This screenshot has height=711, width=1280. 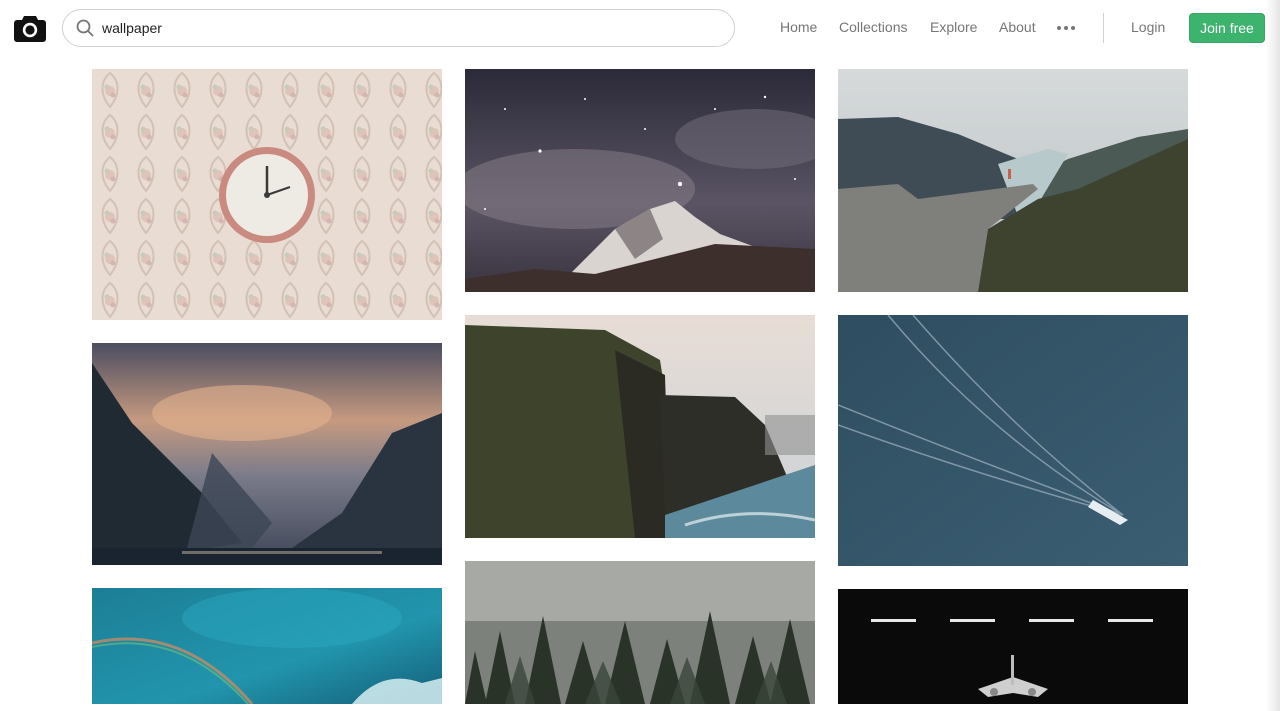 What do you see at coordinates (1148, 27) in the screenshot?
I see `login-link: Login` at bounding box center [1148, 27].